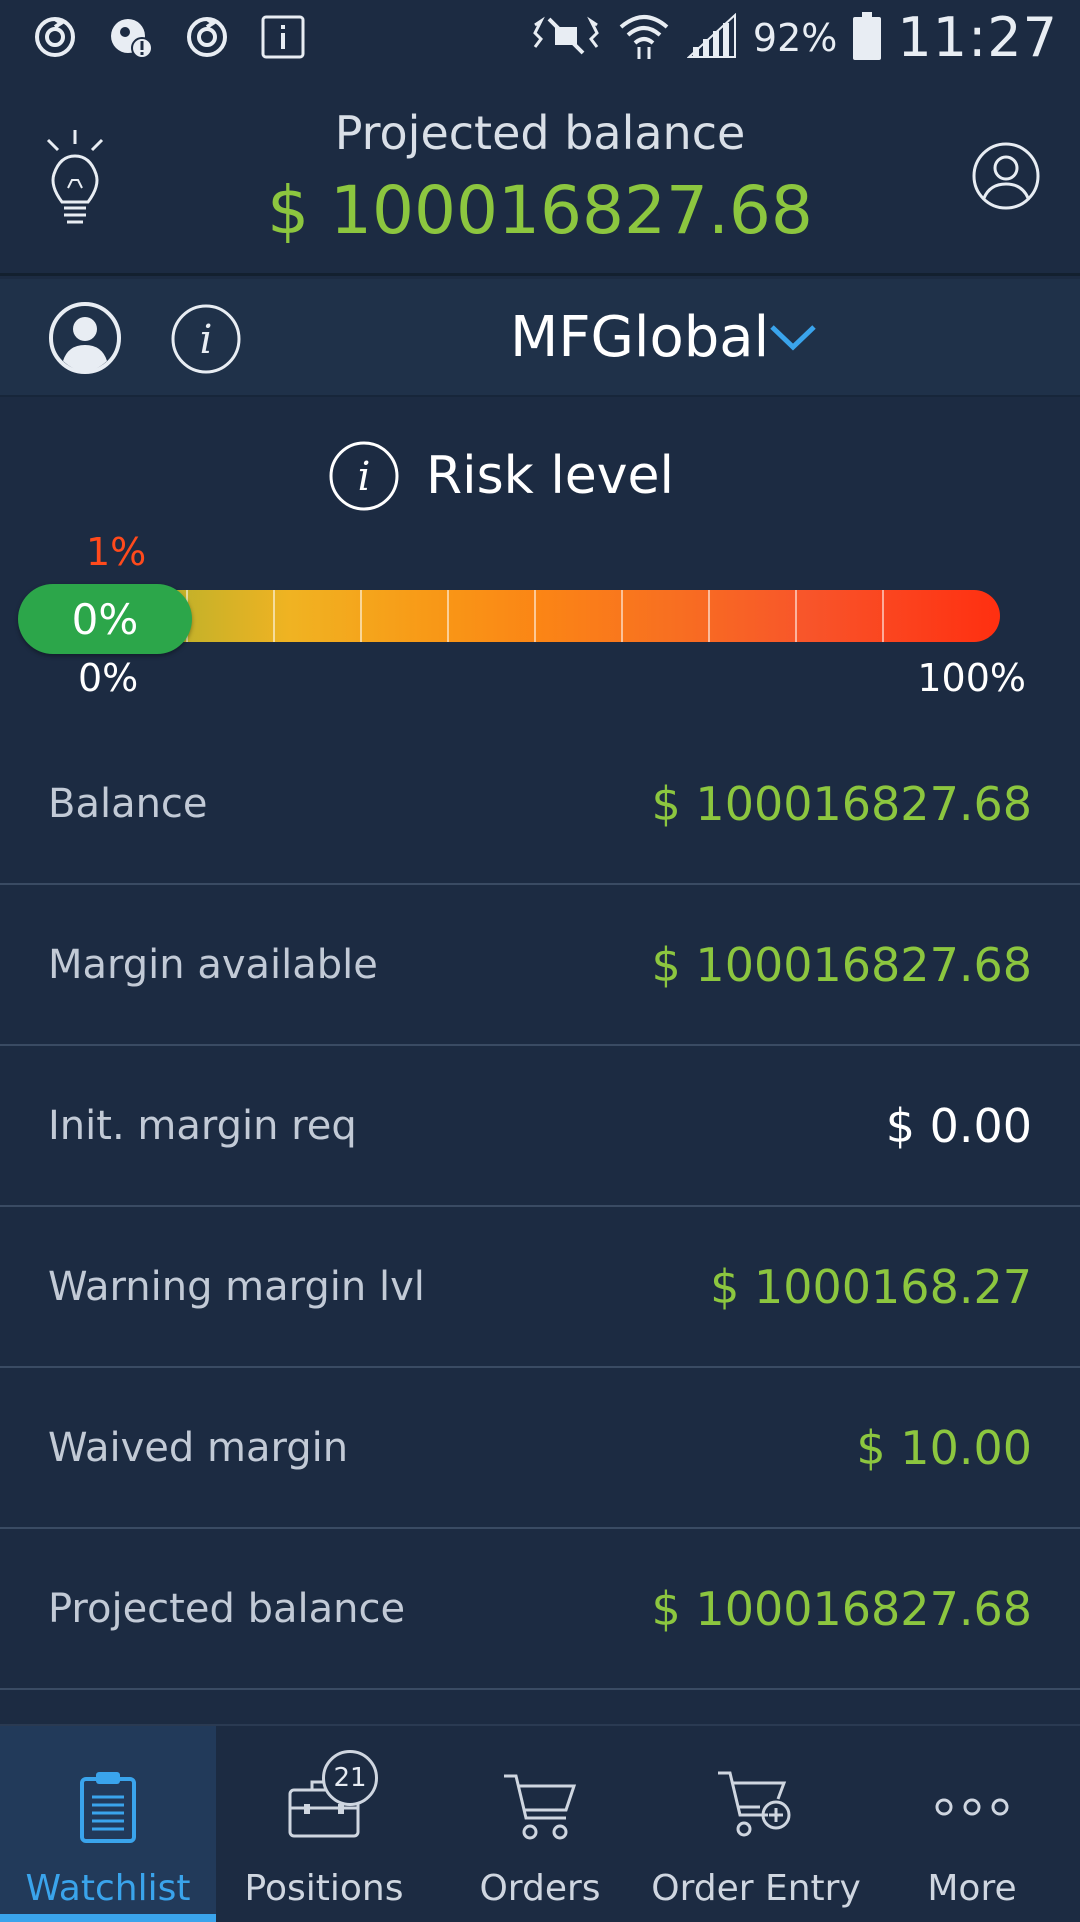 The height and width of the screenshot is (1922, 1080). I want to click on row-label: Balance, so click(128, 803).